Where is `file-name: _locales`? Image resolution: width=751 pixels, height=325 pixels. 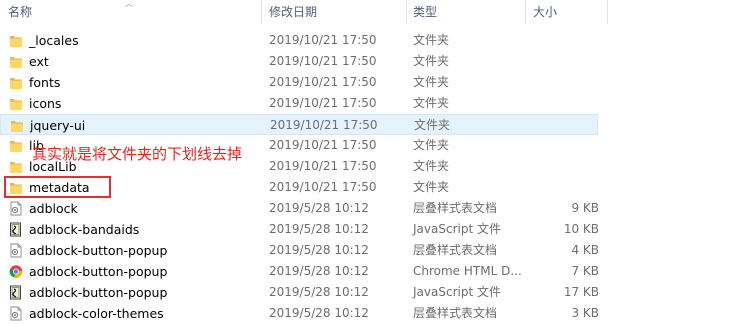 file-name: _locales is located at coordinates (54, 40).